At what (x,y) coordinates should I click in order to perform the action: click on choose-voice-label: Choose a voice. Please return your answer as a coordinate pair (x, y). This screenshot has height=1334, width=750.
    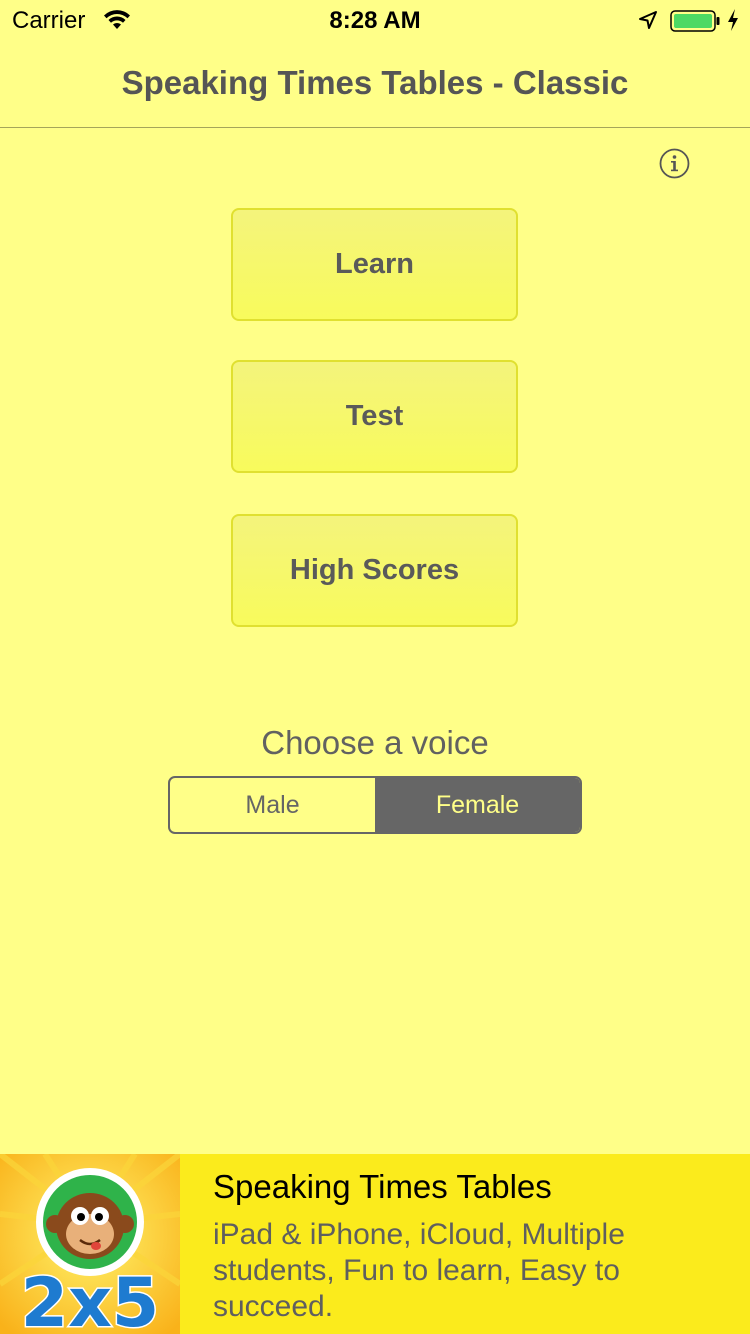
    Looking at the image, I should click on (375, 742).